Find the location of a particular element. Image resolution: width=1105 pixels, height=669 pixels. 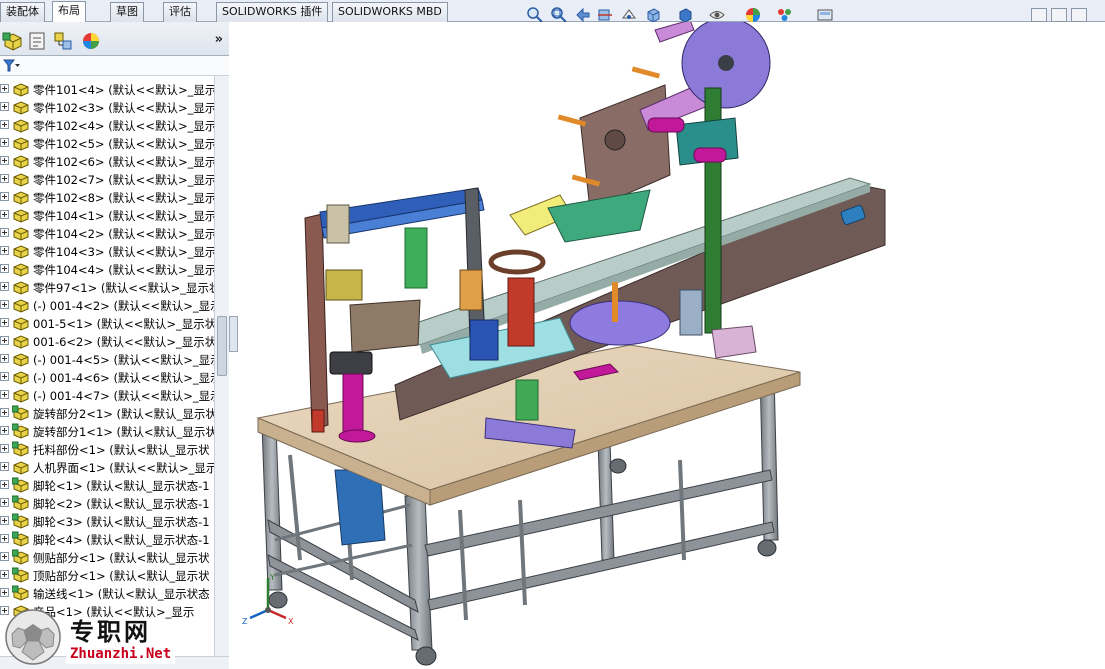

propertymanager-icon is located at coordinates (37, 41).